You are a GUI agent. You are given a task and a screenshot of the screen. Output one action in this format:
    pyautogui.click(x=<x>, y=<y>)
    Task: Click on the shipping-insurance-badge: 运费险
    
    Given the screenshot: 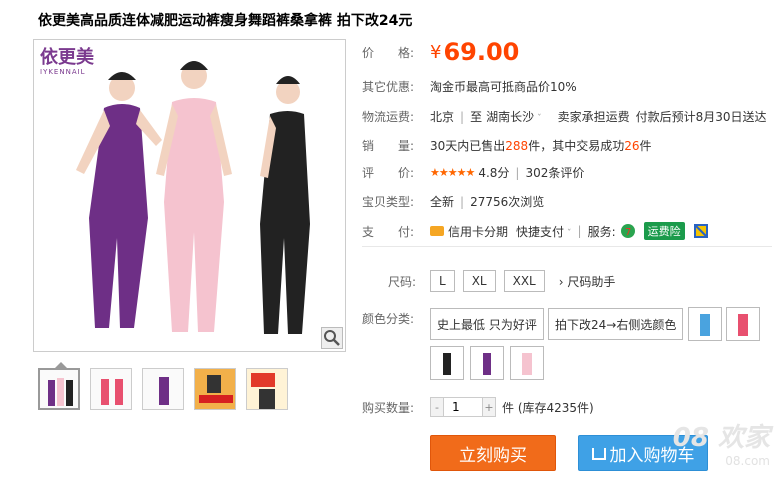 What is the action you would take?
    pyautogui.click(x=664, y=231)
    